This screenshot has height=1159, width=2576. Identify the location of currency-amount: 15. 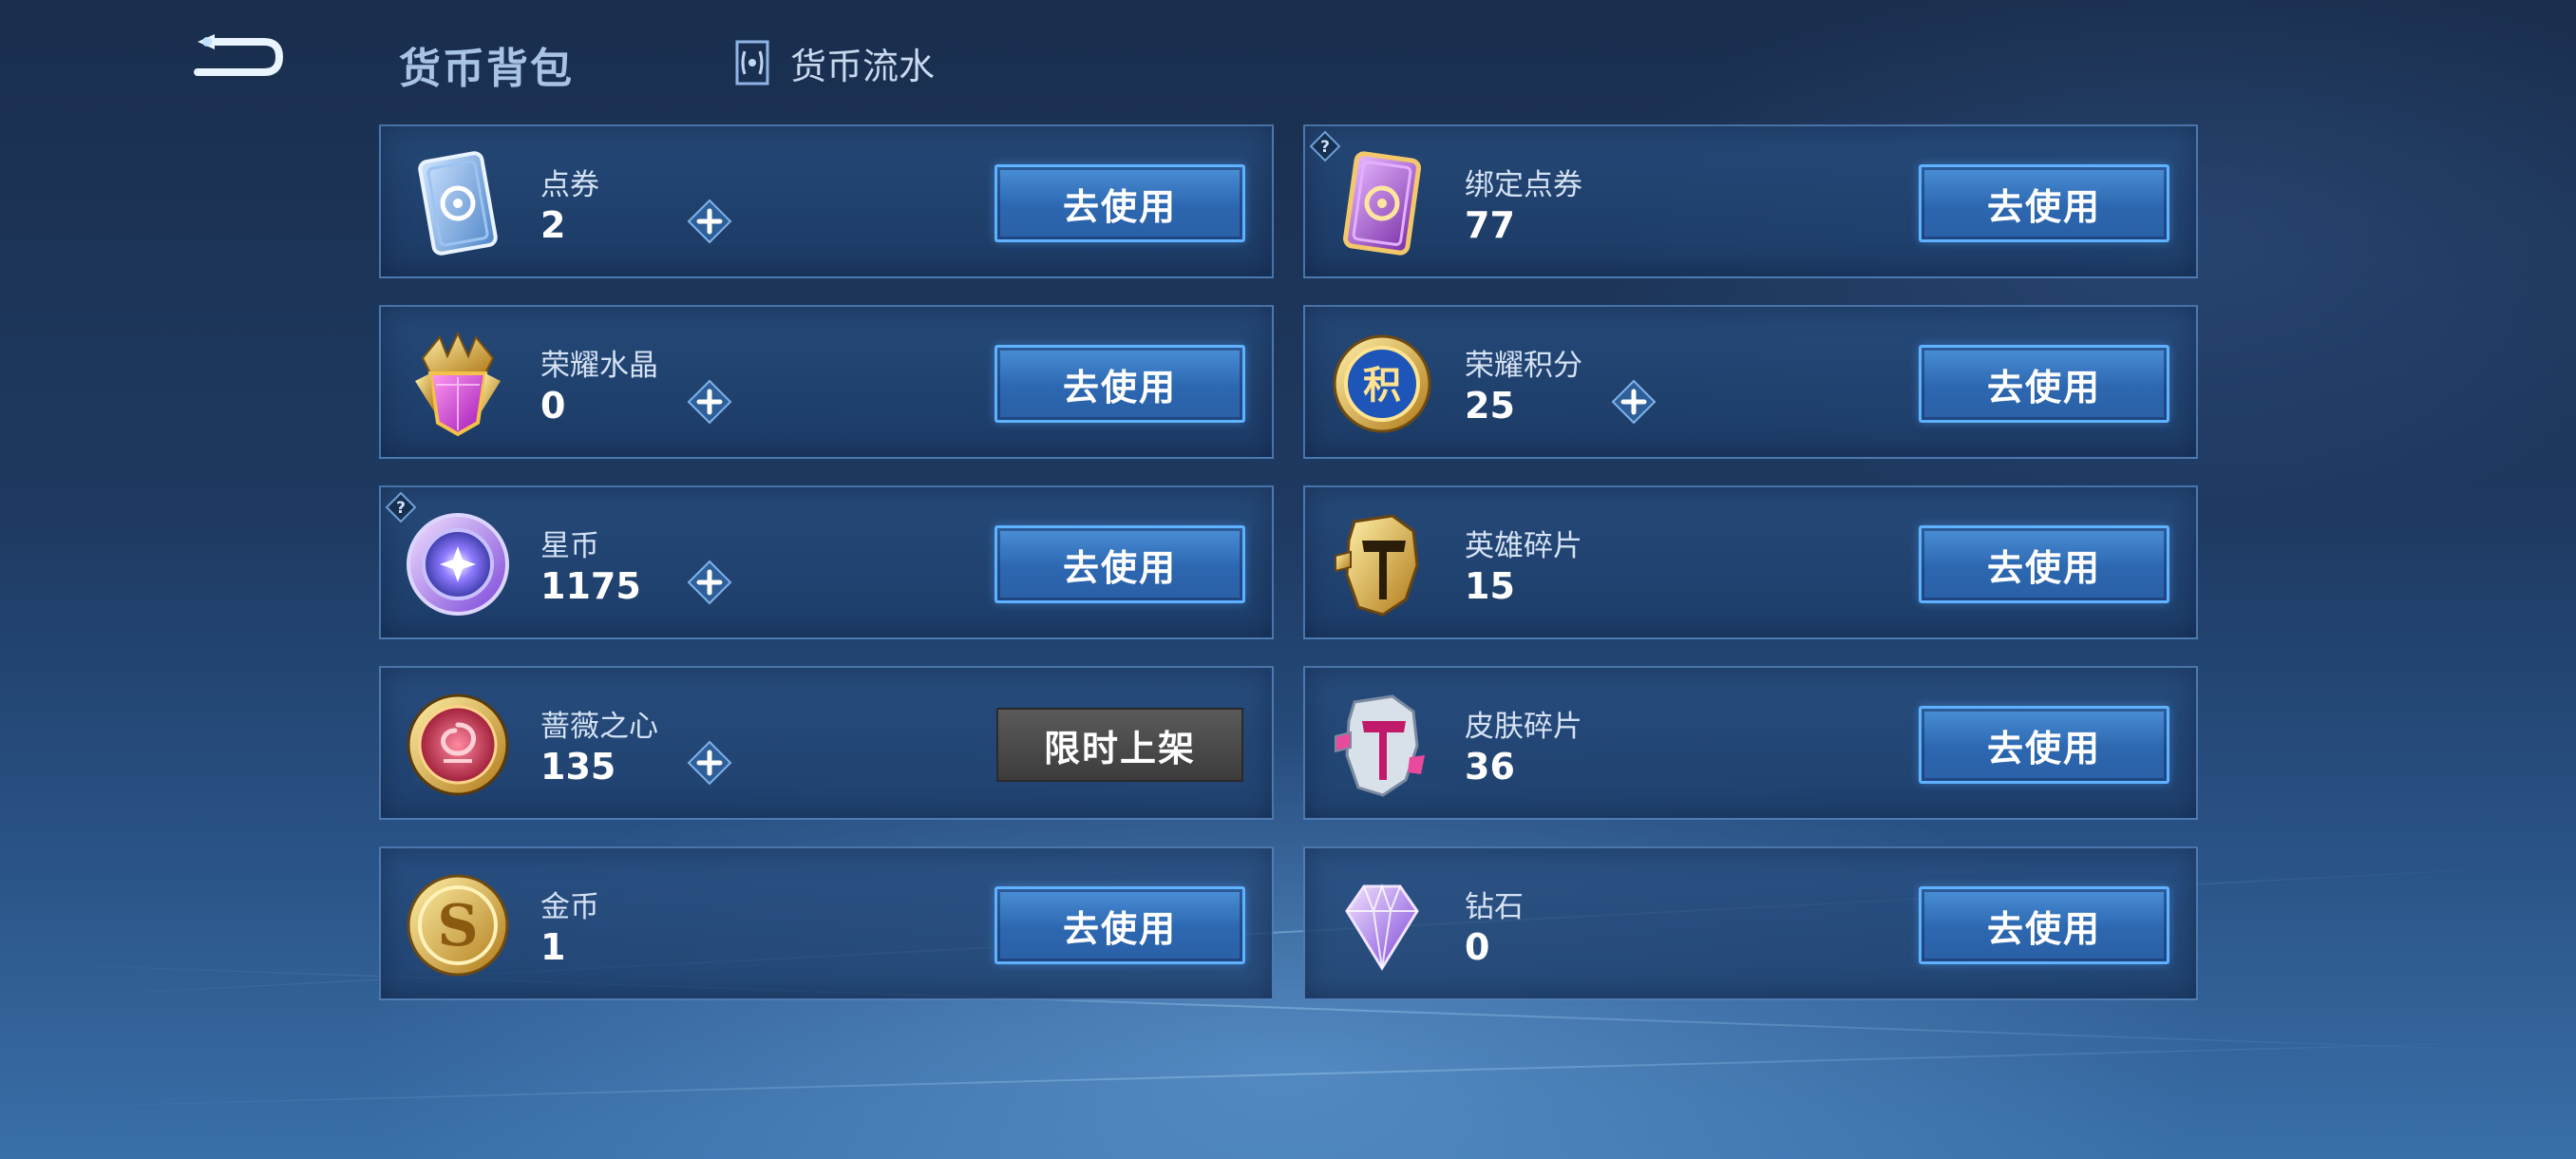
(1490, 586).